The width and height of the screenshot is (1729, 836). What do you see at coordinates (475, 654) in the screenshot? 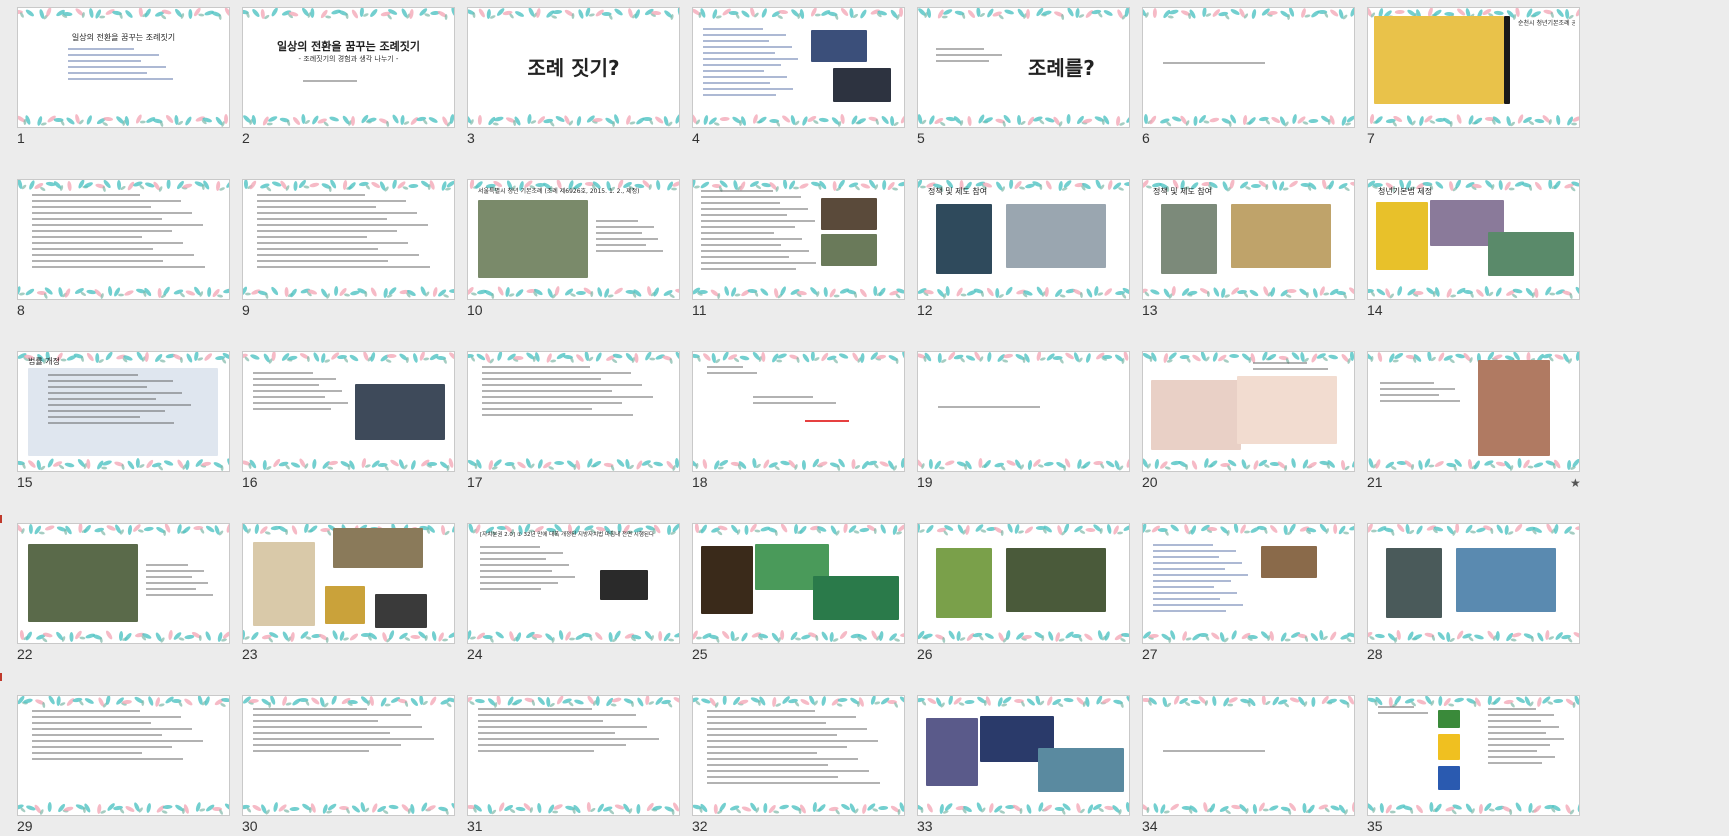
I see `slide-number: 24` at bounding box center [475, 654].